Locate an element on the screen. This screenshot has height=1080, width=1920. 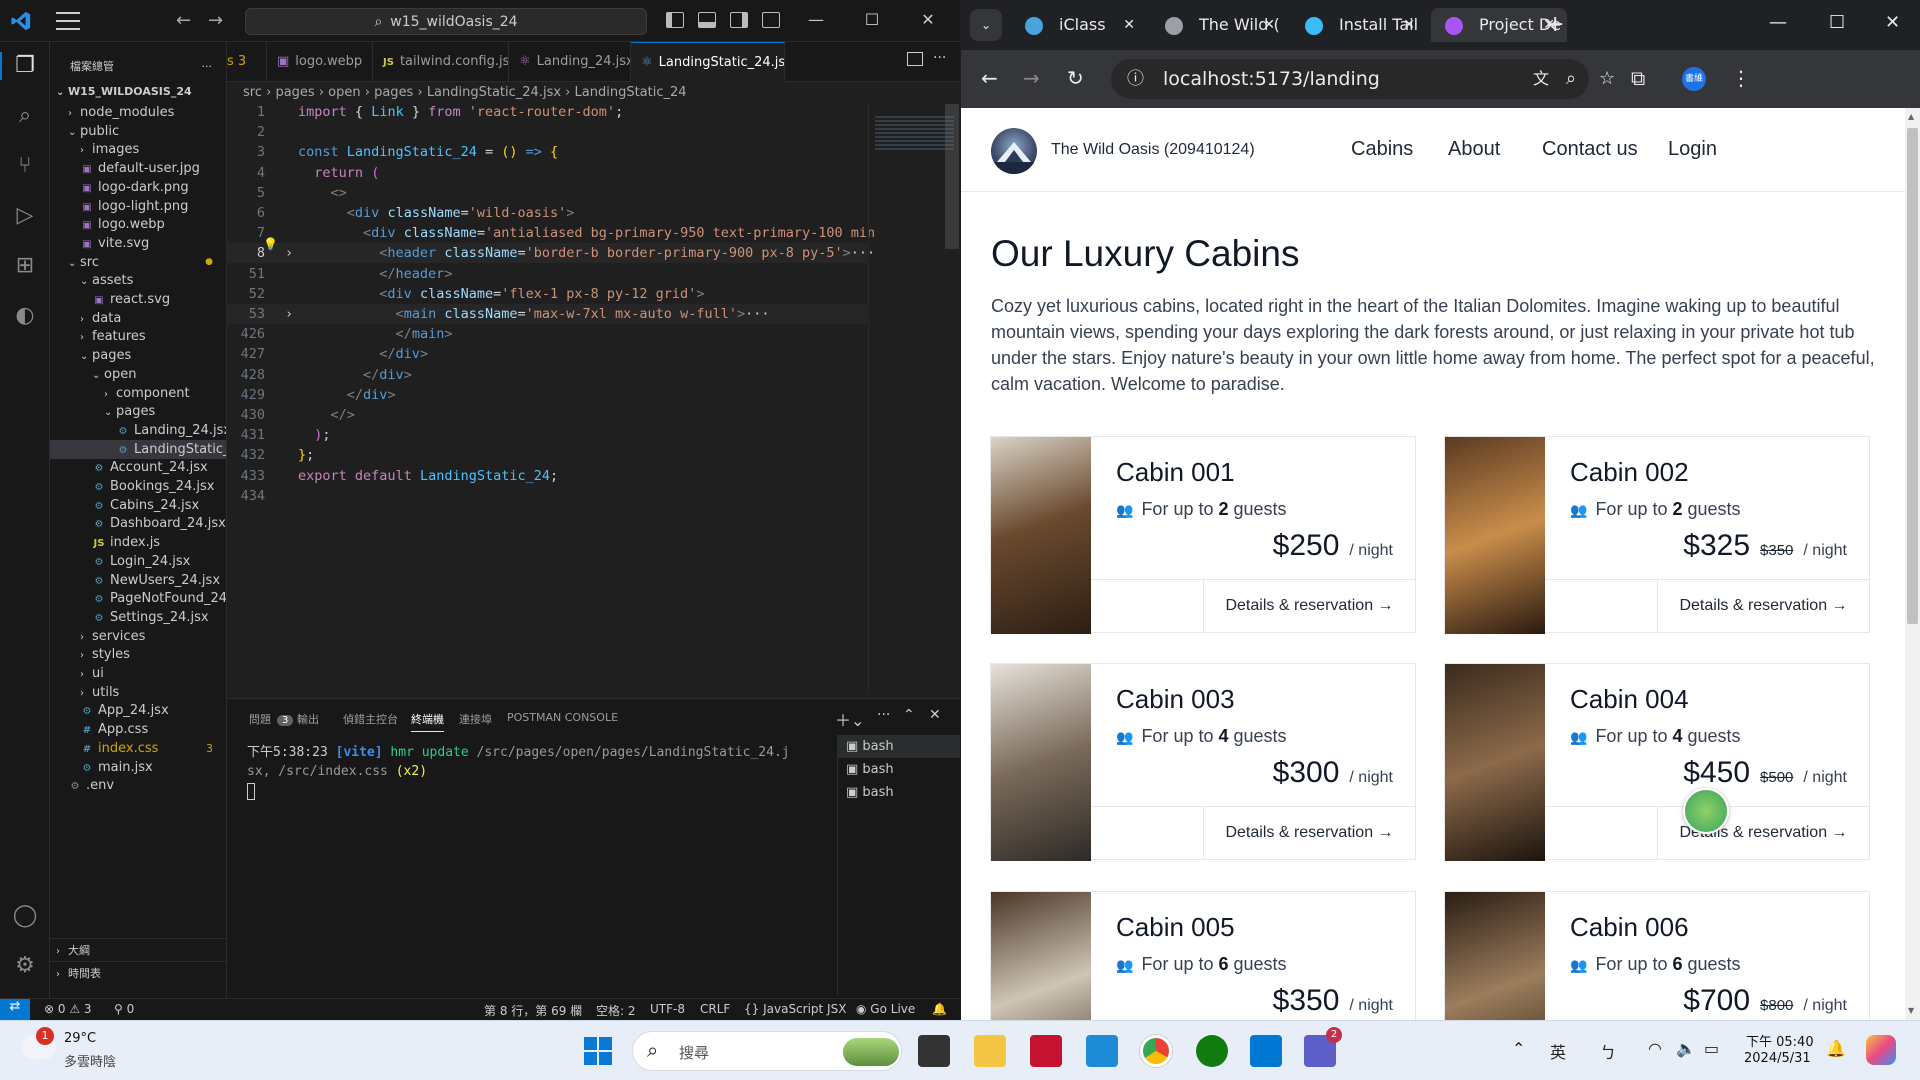
outline-section: › 大綱 is located at coordinates (138, 949).